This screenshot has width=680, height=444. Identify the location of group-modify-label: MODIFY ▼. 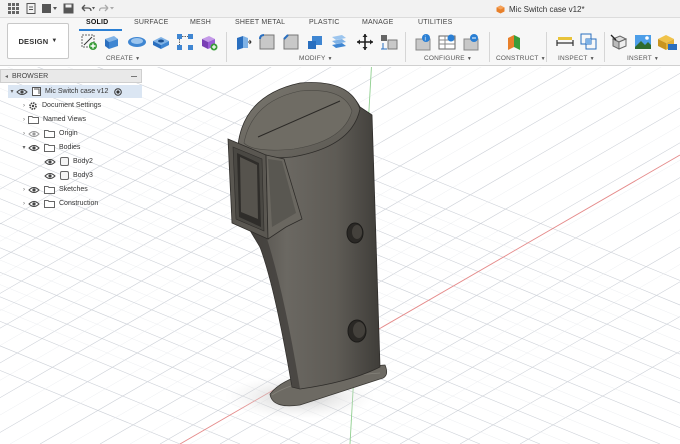
(316, 58).